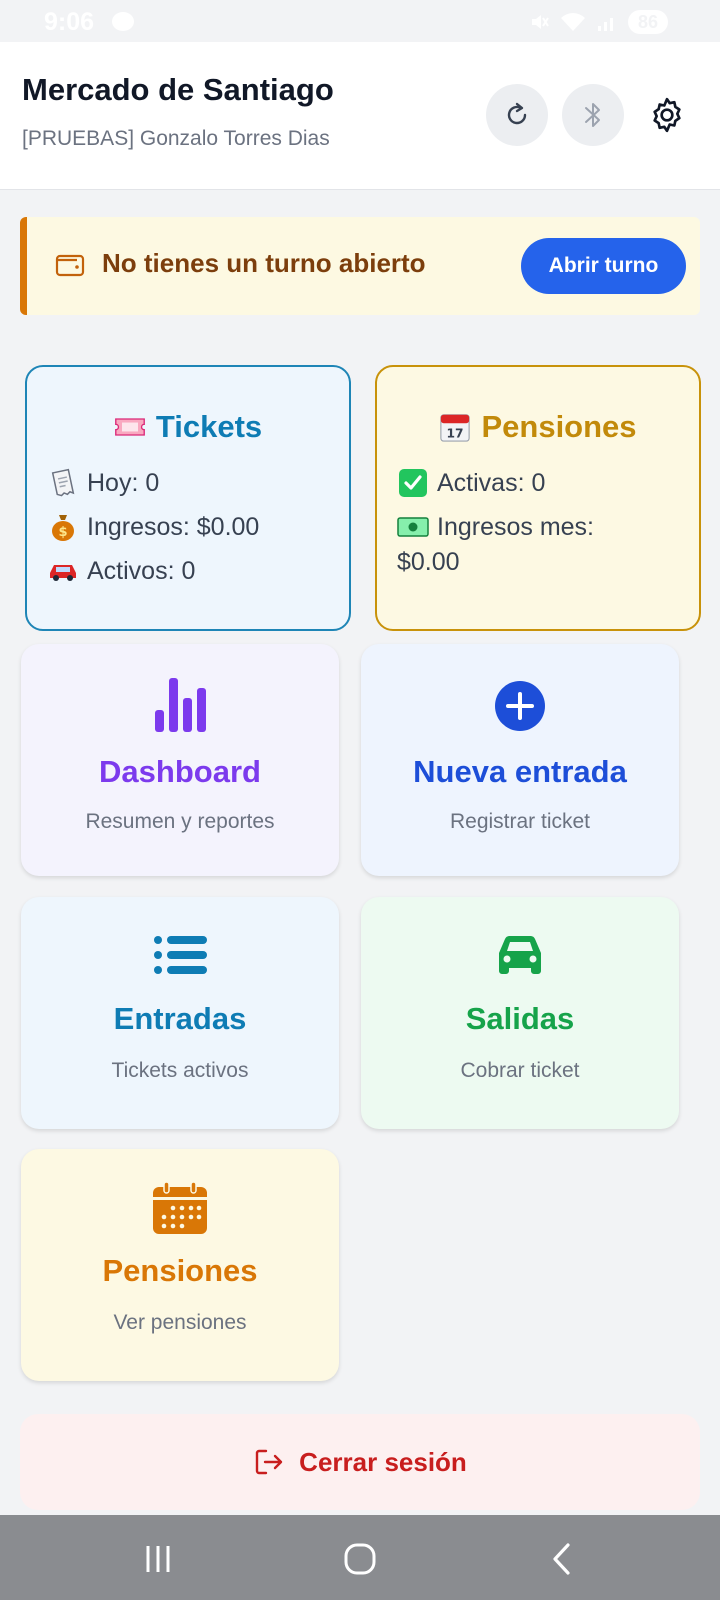  Describe the element at coordinates (559, 426) in the screenshot. I see `pensions-title-text: Pensiones` at that location.